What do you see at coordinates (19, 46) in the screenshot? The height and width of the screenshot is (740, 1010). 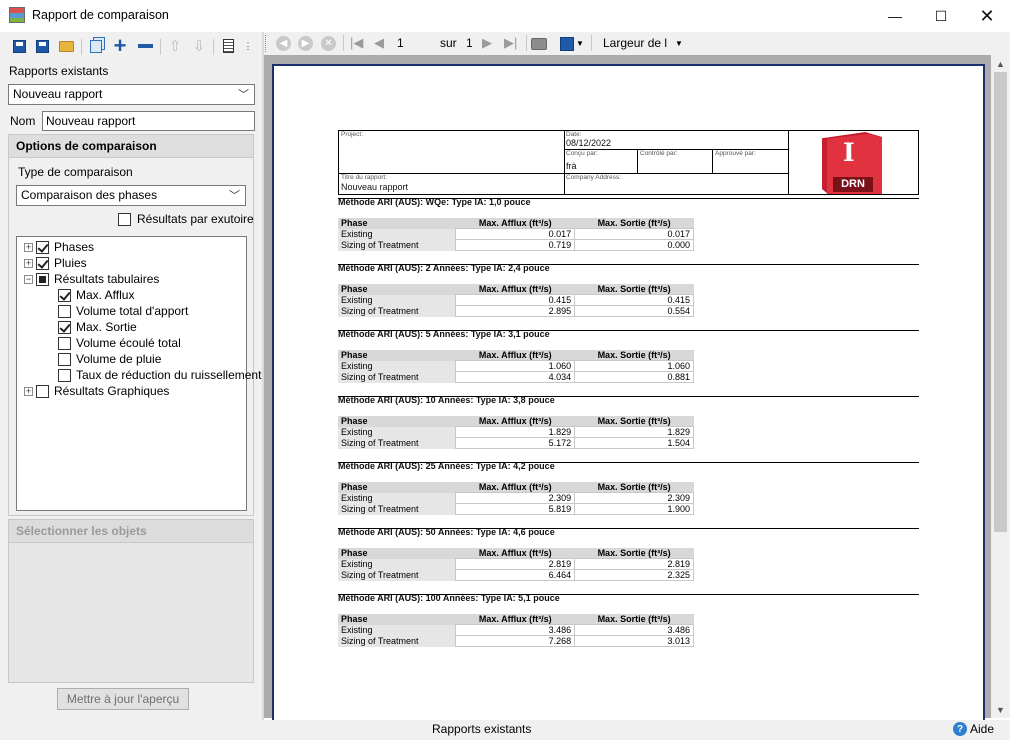 I see `save-icon` at bounding box center [19, 46].